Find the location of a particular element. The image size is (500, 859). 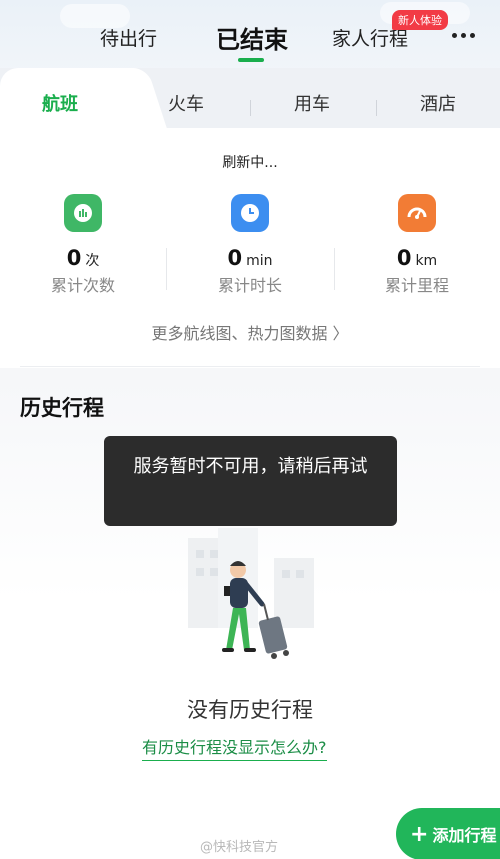

stat-distance: 0 km 累计里程 is located at coordinates (417, 245).